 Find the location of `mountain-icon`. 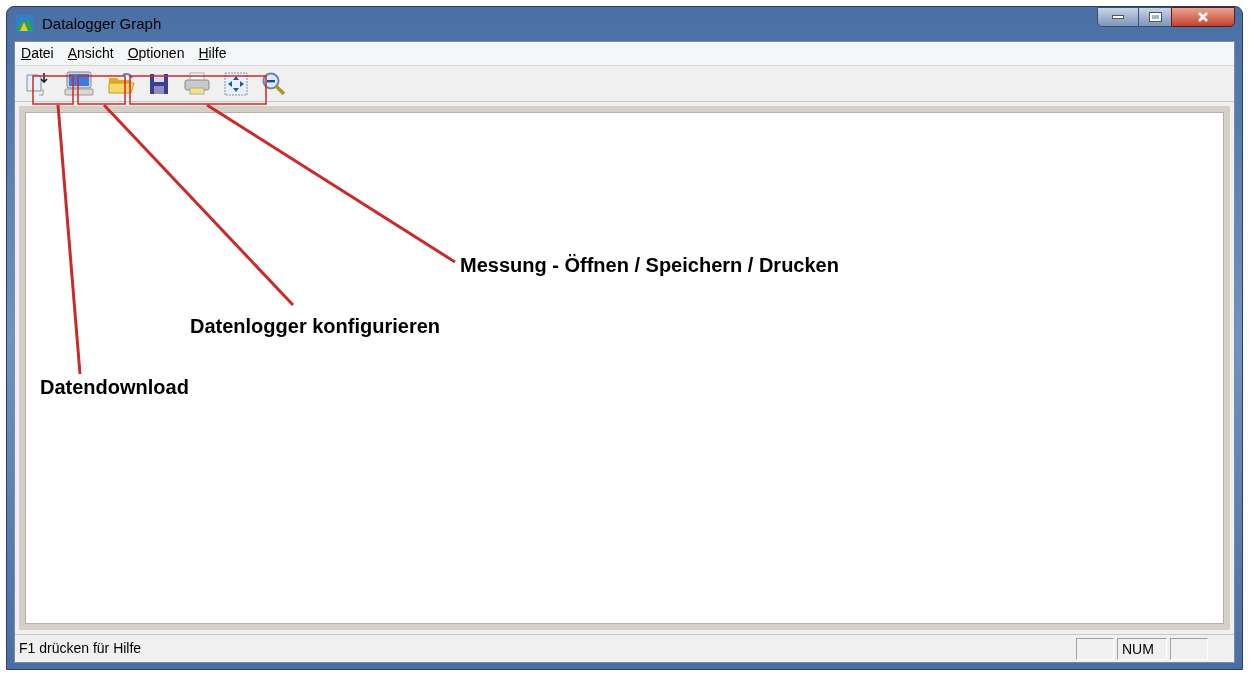

mountain-icon is located at coordinates (25, 24).